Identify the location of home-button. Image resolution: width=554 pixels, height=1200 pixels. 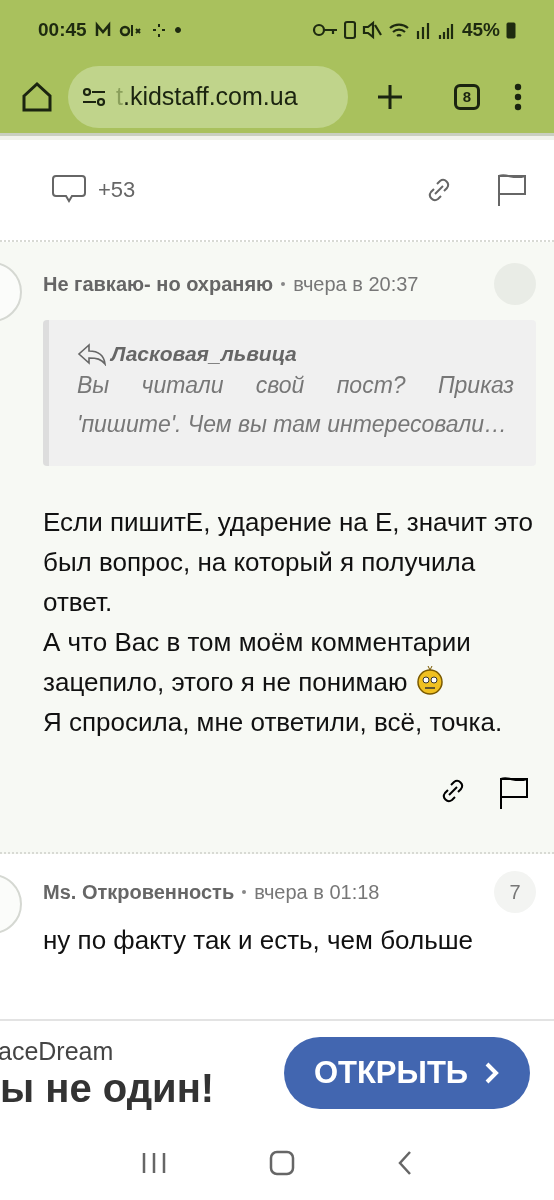
(37, 96).